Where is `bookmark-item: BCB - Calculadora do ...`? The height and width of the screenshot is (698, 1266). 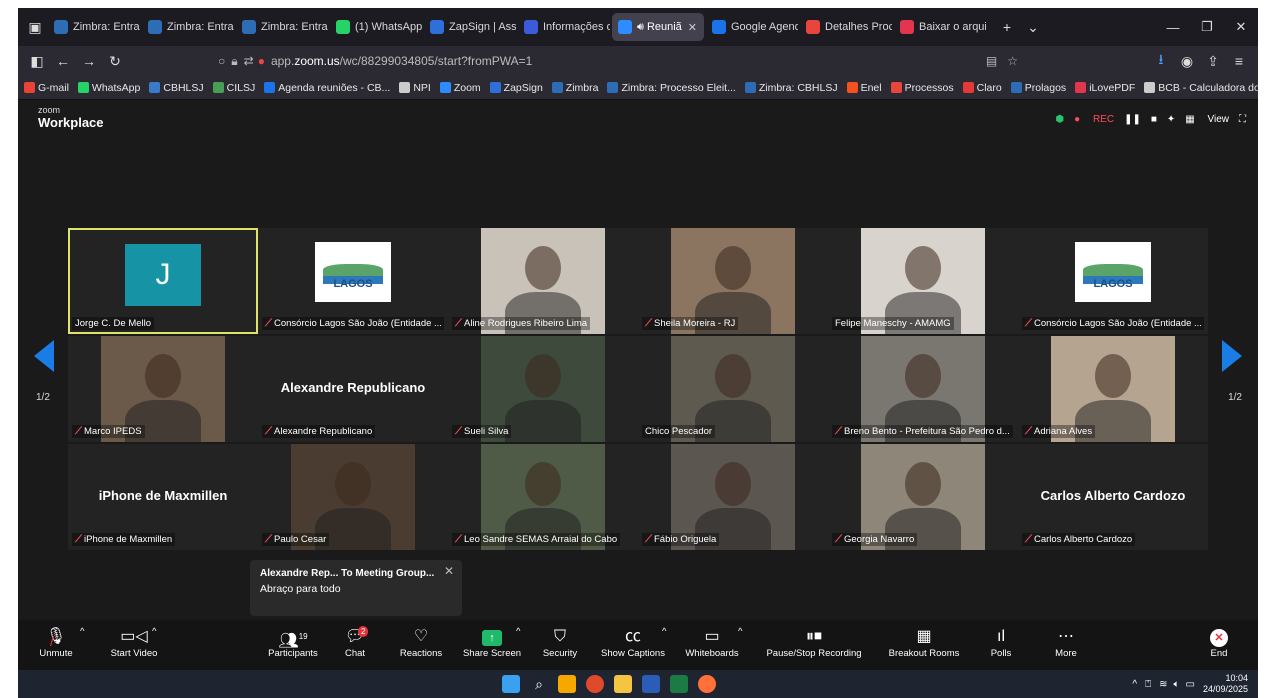
bookmark-item: BCB - Calculadora do ... is located at coordinates (1201, 88).